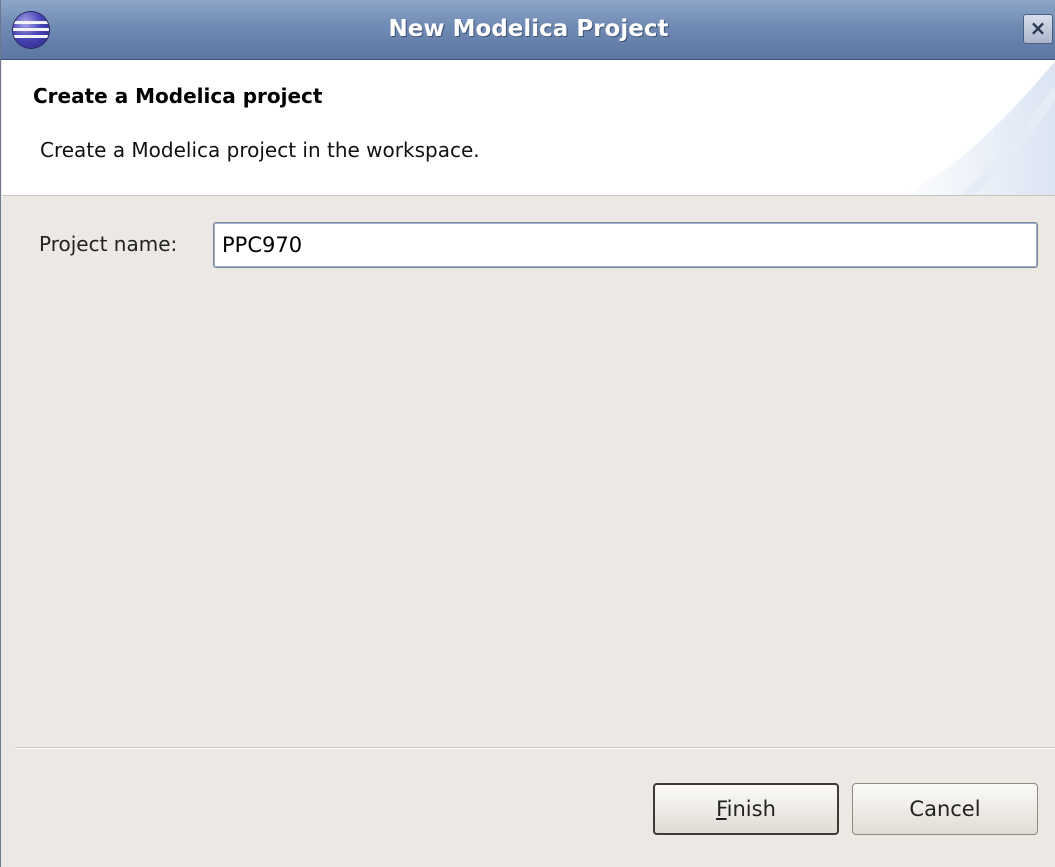 The image size is (1055, 867). Describe the element at coordinates (976, 128) in the screenshot. I see `banner-decoration` at that location.